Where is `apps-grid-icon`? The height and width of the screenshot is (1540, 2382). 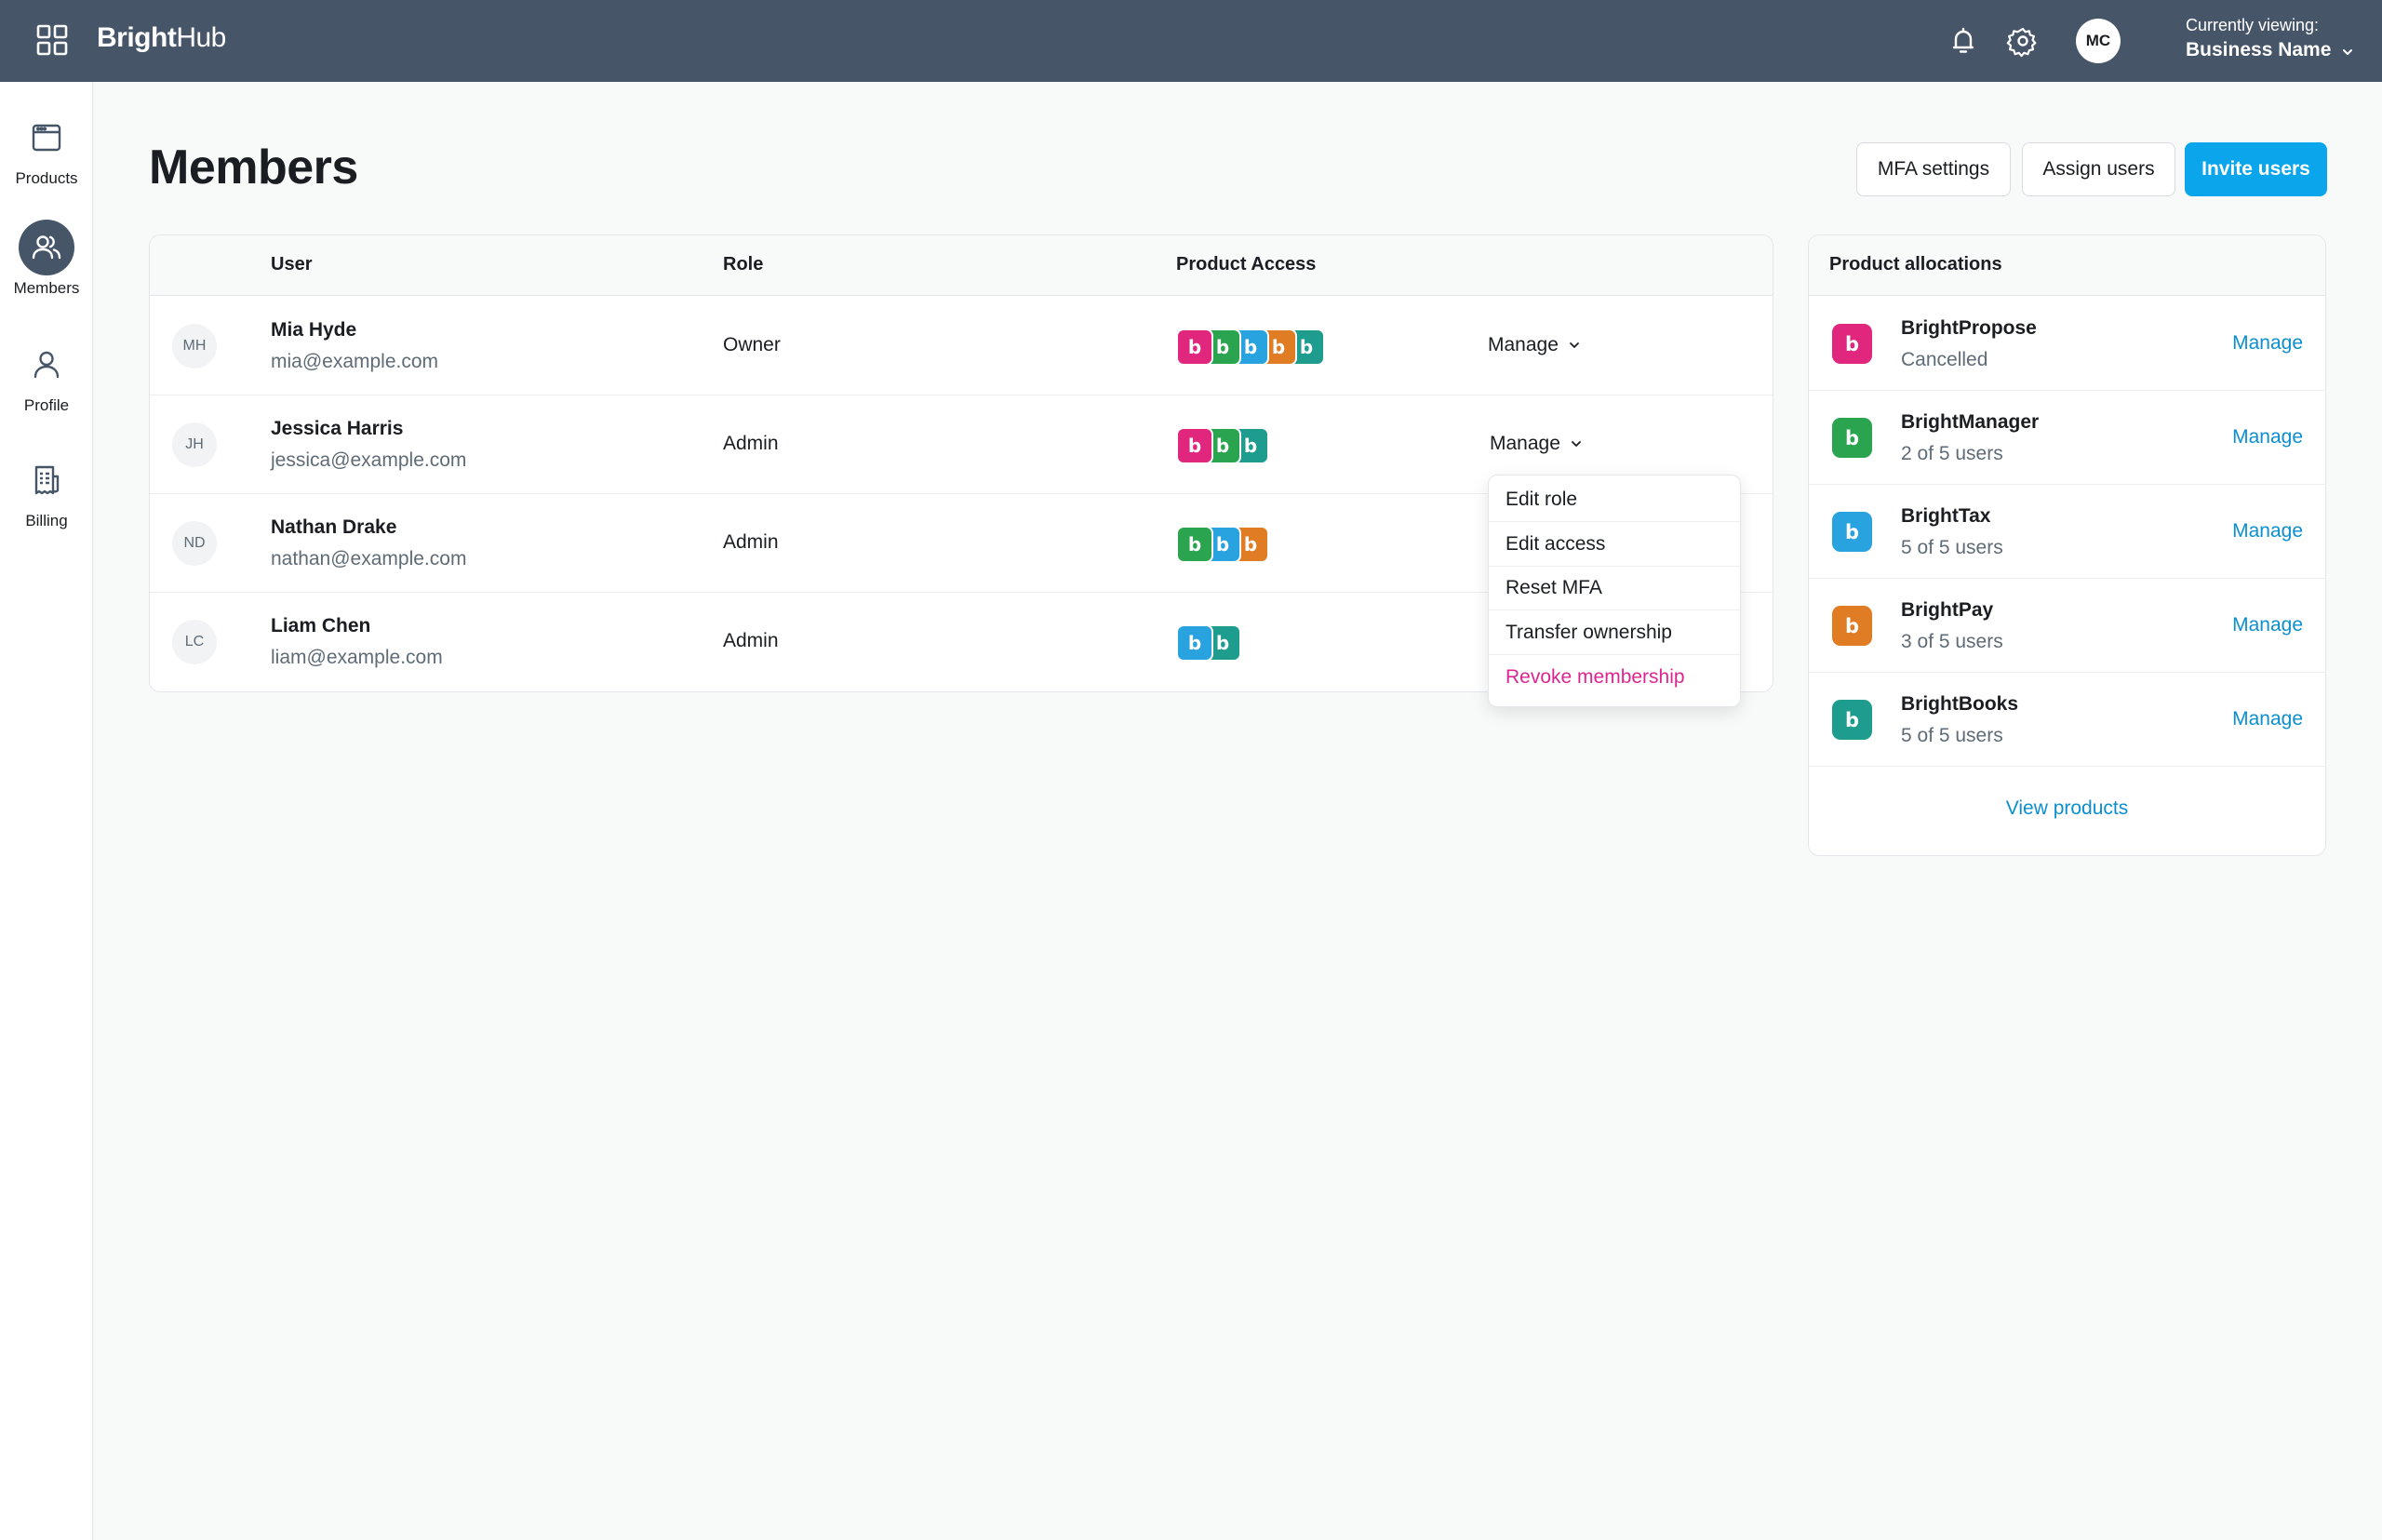 apps-grid-icon is located at coordinates (52, 40).